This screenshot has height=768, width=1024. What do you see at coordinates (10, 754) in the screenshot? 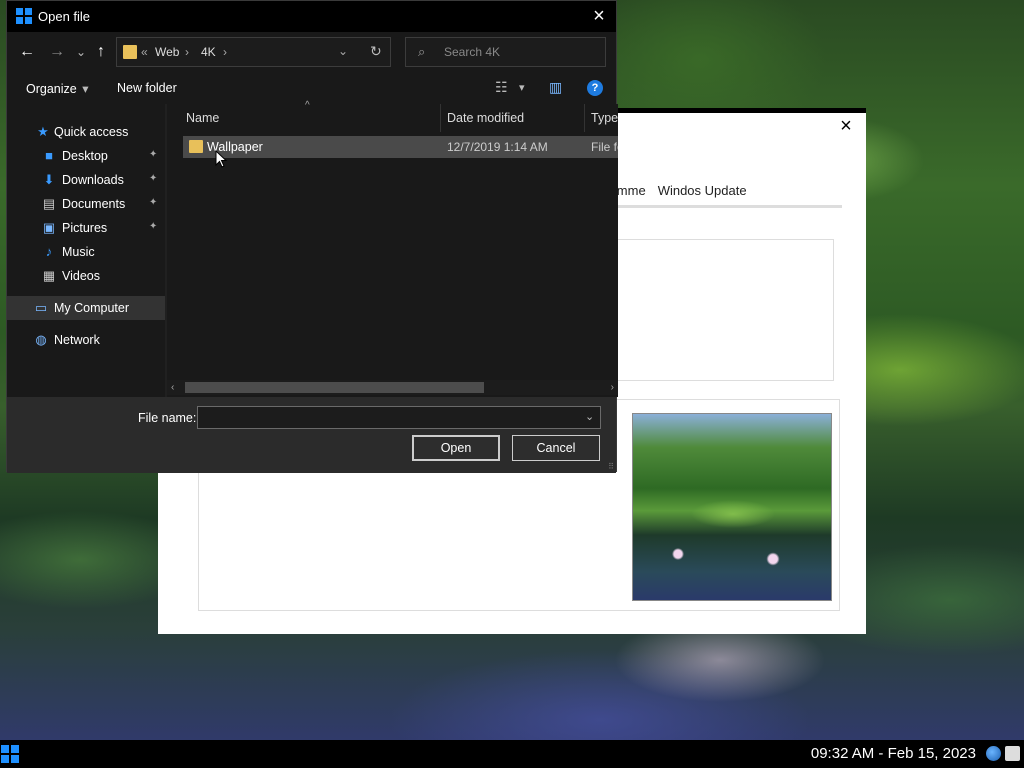
I see `start-button` at bounding box center [10, 754].